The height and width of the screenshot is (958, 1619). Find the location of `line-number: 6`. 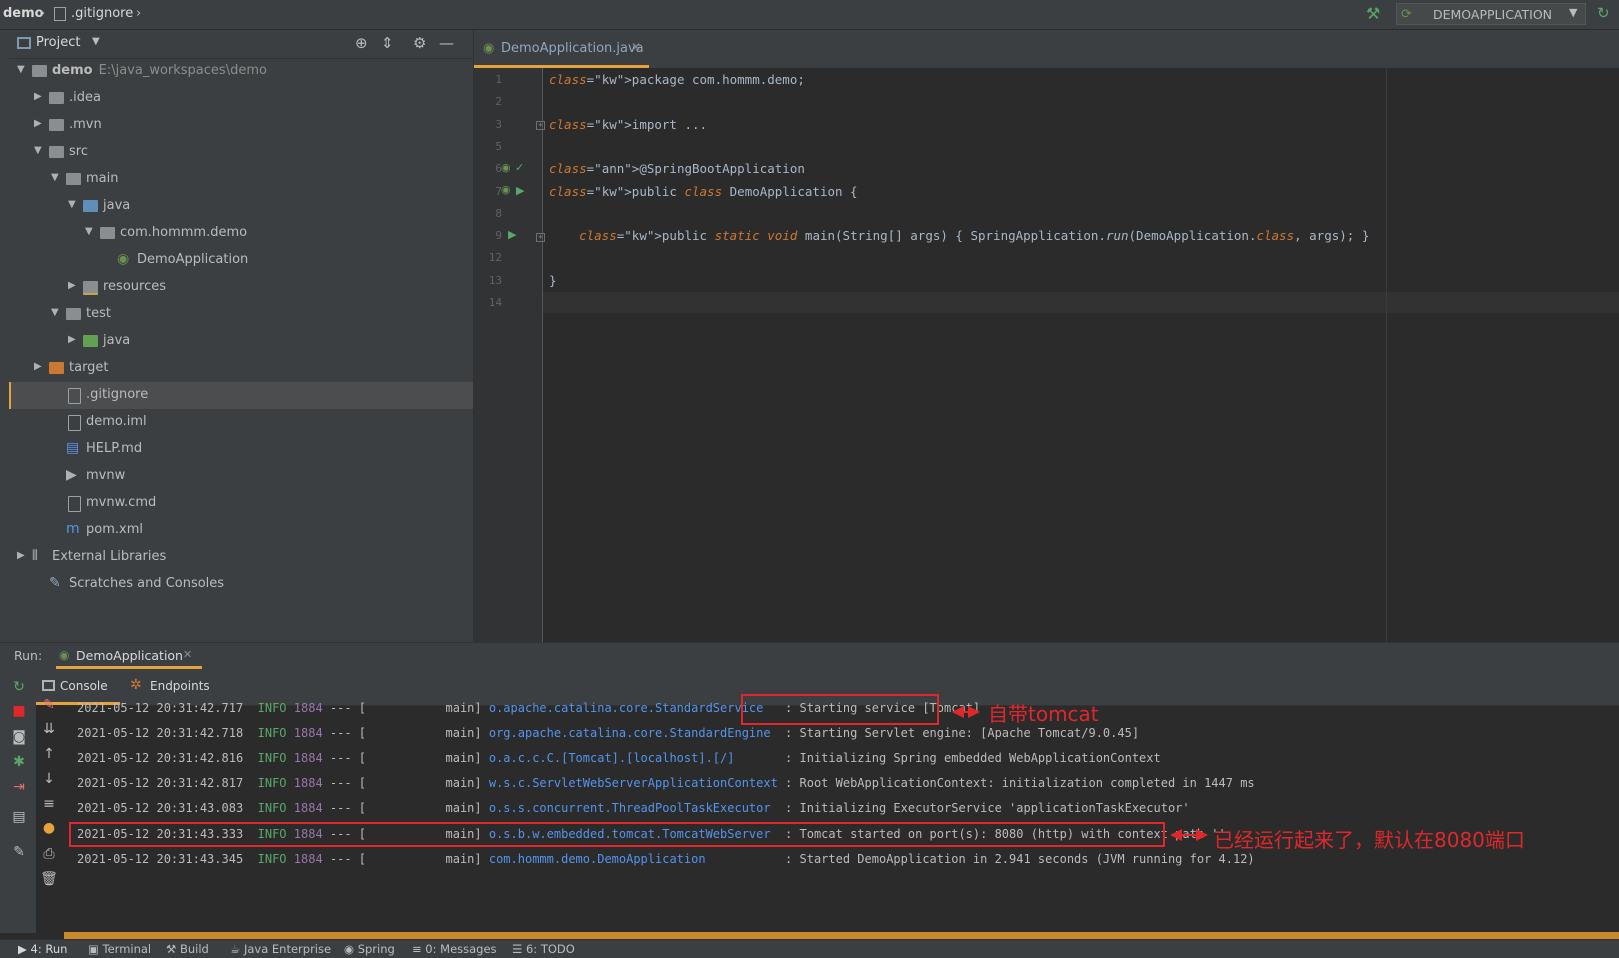

line-number: 6 is located at coordinates (498, 169).